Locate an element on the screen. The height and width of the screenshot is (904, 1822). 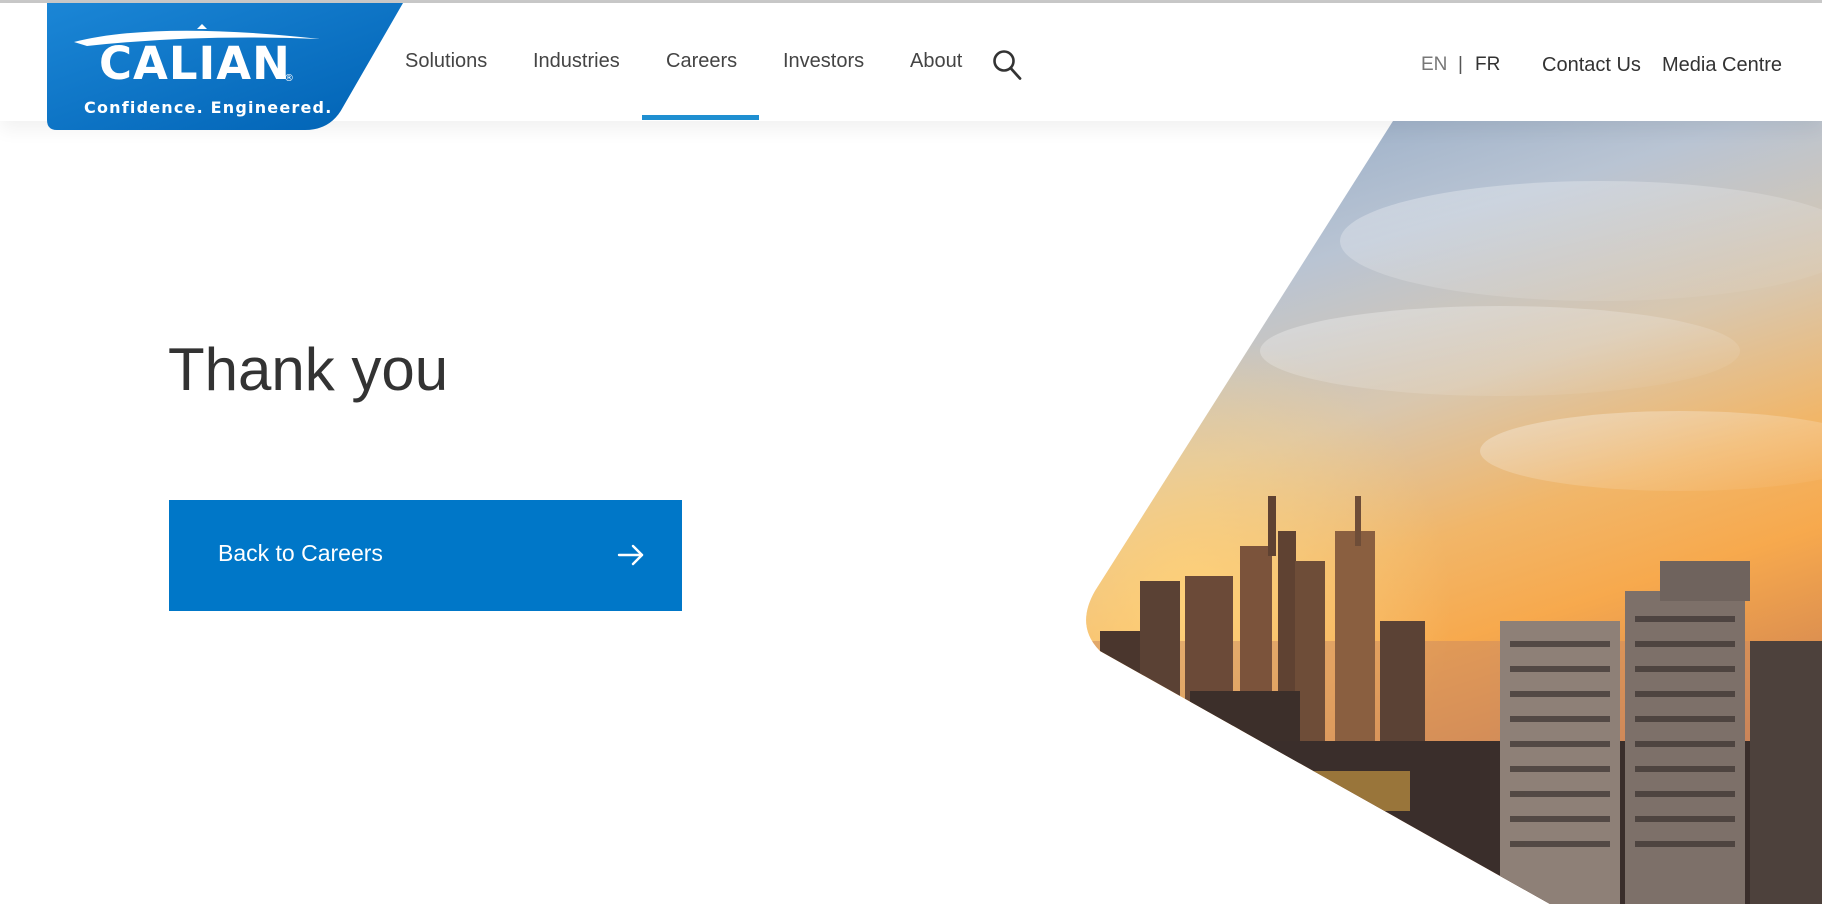
nav-item-investors: Investors is located at coordinates (823, 61).